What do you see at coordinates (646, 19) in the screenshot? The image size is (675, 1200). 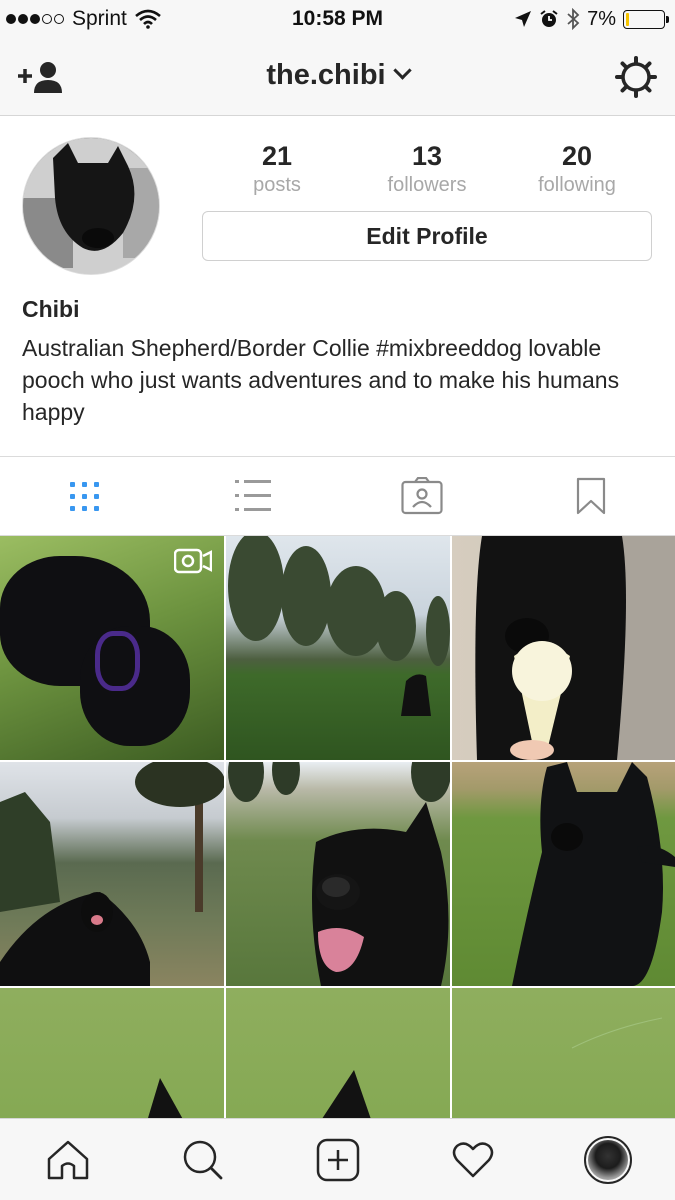 I see `battery-icon` at bounding box center [646, 19].